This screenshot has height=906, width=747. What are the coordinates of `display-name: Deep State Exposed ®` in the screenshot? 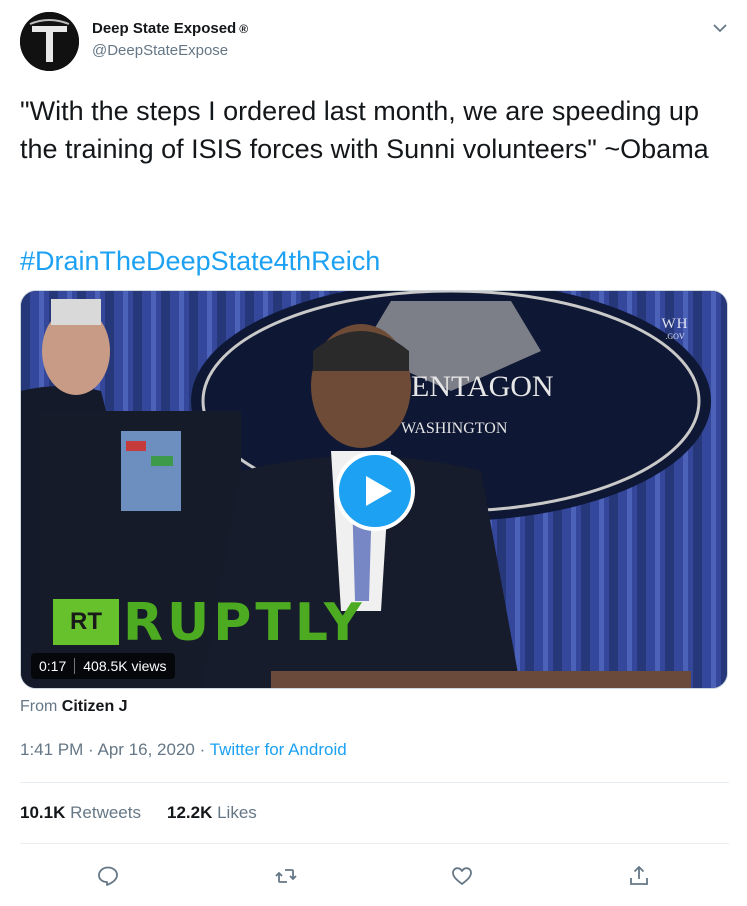 It's located at (170, 28).